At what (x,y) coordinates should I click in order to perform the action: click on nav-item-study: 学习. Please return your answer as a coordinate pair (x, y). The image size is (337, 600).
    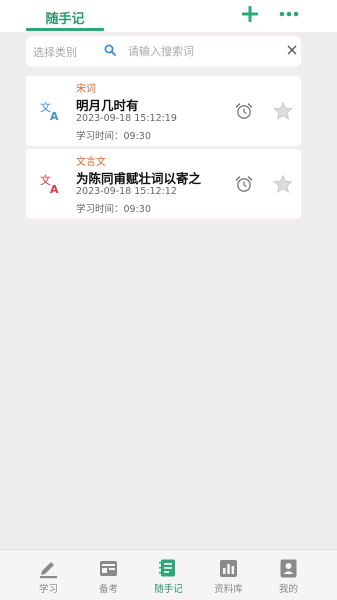
    Looking at the image, I should click on (48, 575).